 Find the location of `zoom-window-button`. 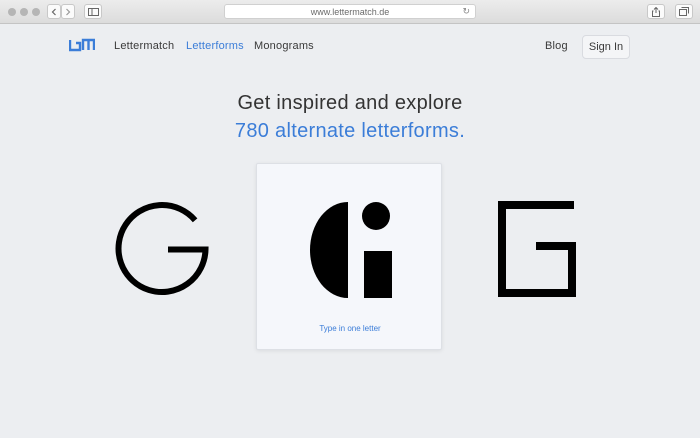

zoom-window-button is located at coordinates (36, 12).